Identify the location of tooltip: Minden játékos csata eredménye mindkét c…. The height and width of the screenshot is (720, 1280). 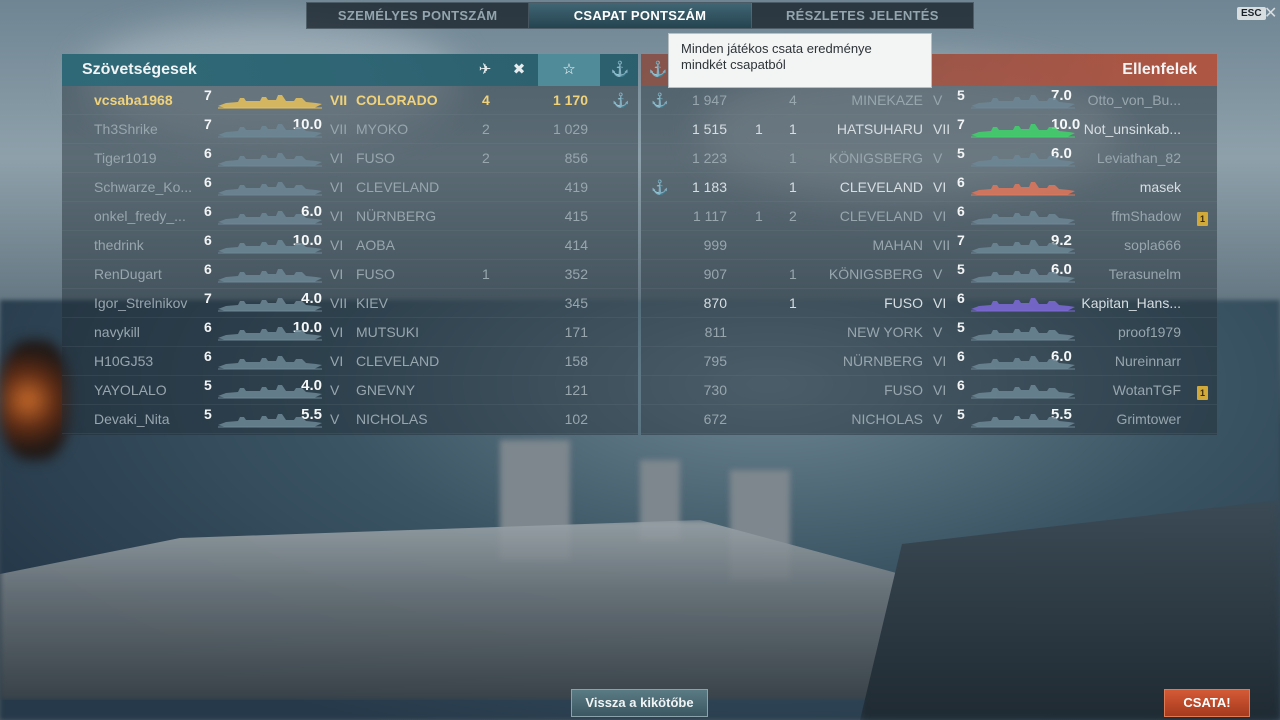
(800, 60).